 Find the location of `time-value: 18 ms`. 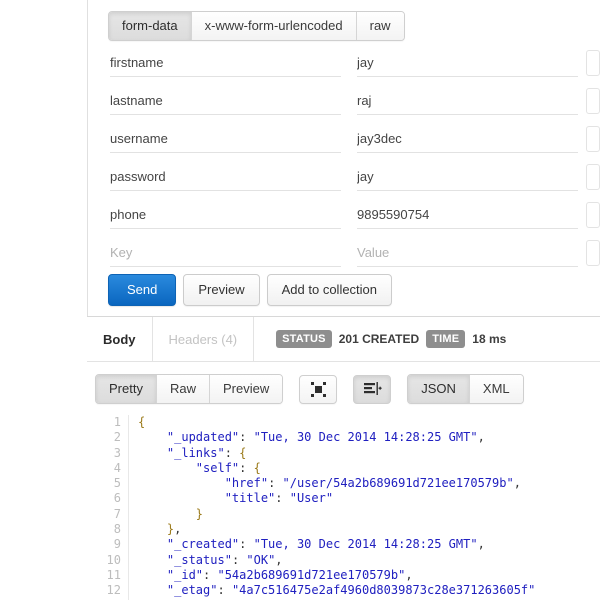

time-value: 18 ms is located at coordinates (489, 339).